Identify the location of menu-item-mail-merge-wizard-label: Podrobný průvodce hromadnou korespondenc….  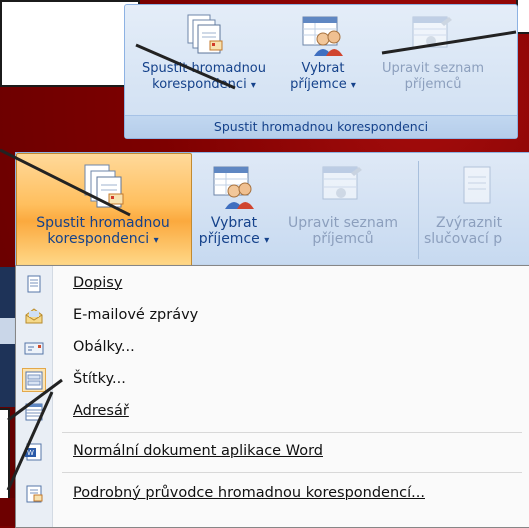
(249, 493).